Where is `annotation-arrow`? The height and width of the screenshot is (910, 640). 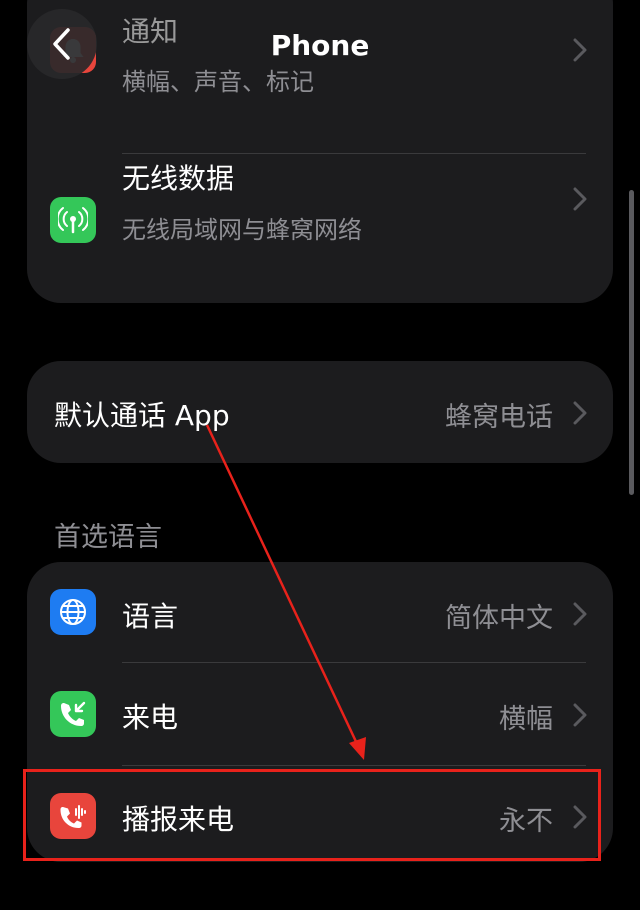 annotation-arrow is located at coordinates (285, 592).